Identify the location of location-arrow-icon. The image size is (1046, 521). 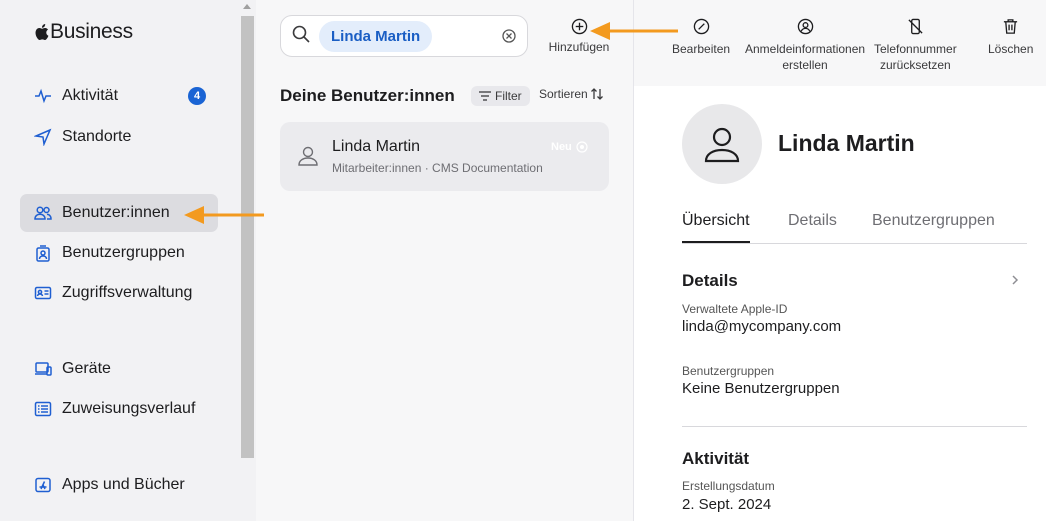
(43, 137).